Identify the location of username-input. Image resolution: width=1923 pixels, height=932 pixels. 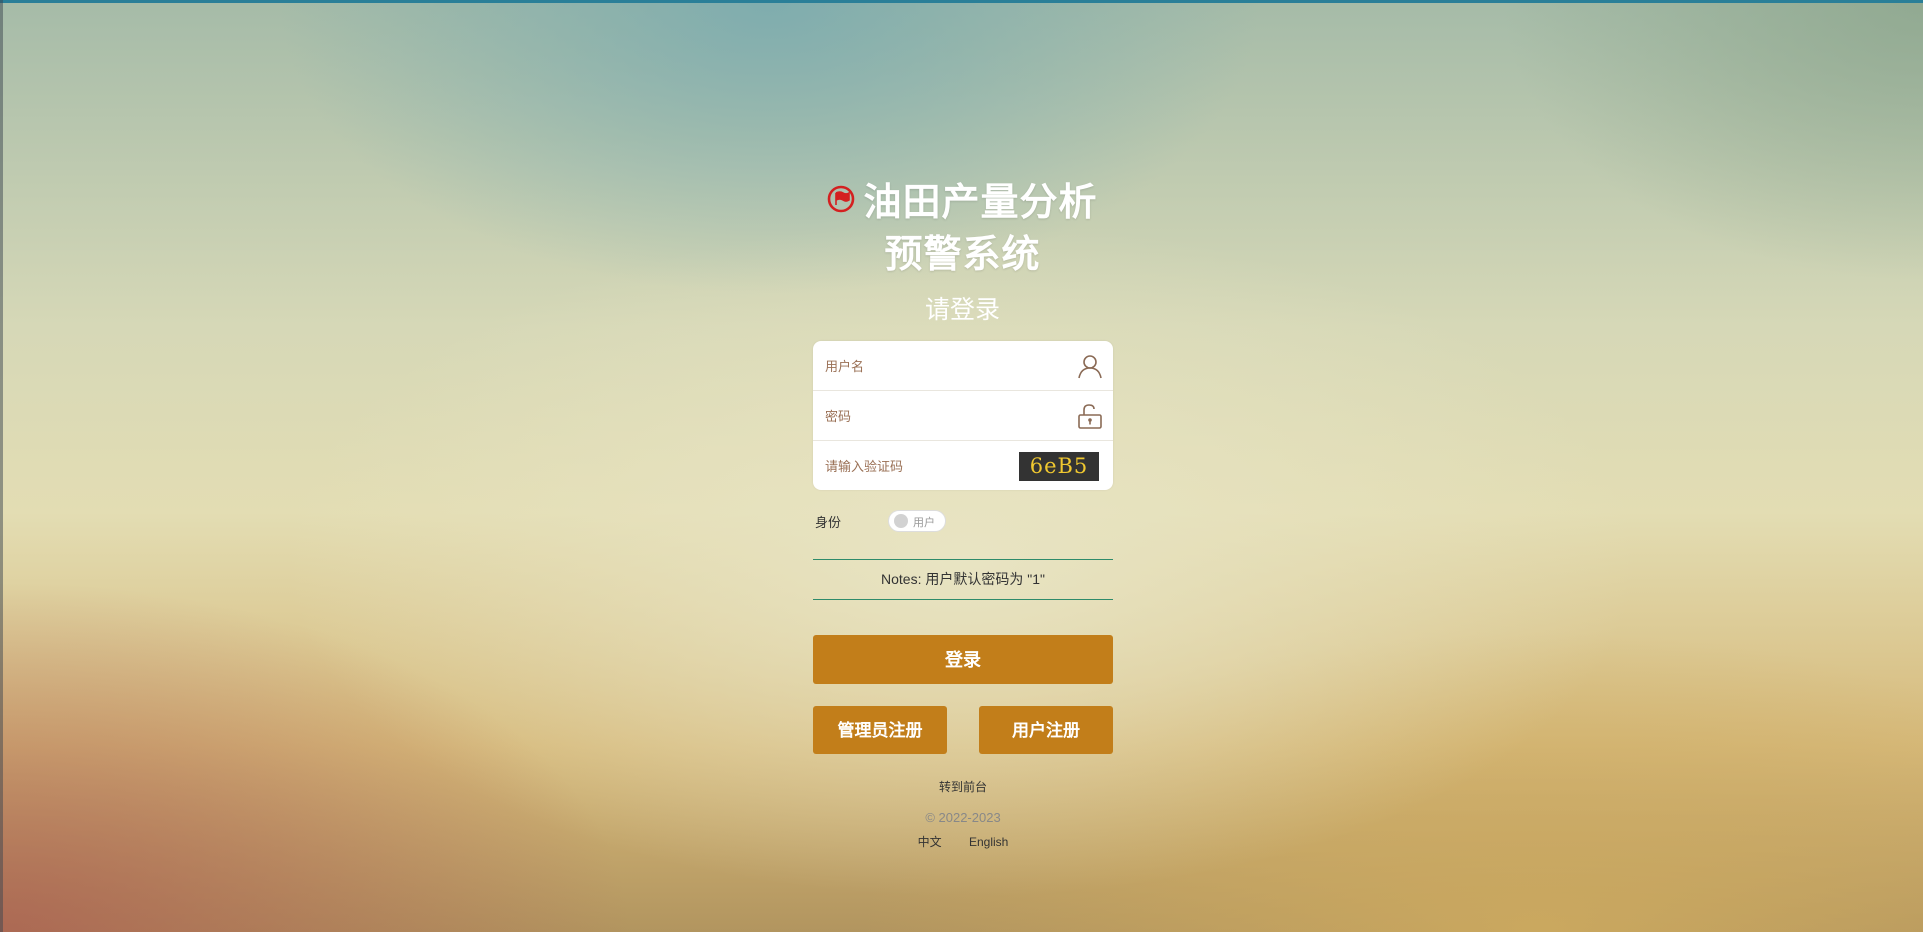
(940, 366).